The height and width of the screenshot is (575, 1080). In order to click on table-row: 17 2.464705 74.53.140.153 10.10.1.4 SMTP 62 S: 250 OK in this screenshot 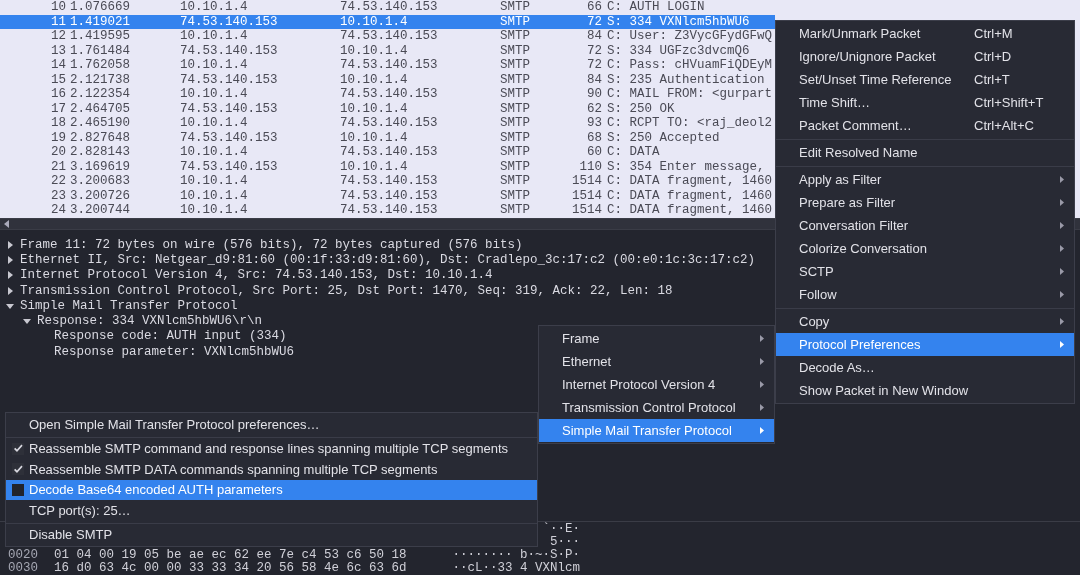, I will do `click(387, 108)`.